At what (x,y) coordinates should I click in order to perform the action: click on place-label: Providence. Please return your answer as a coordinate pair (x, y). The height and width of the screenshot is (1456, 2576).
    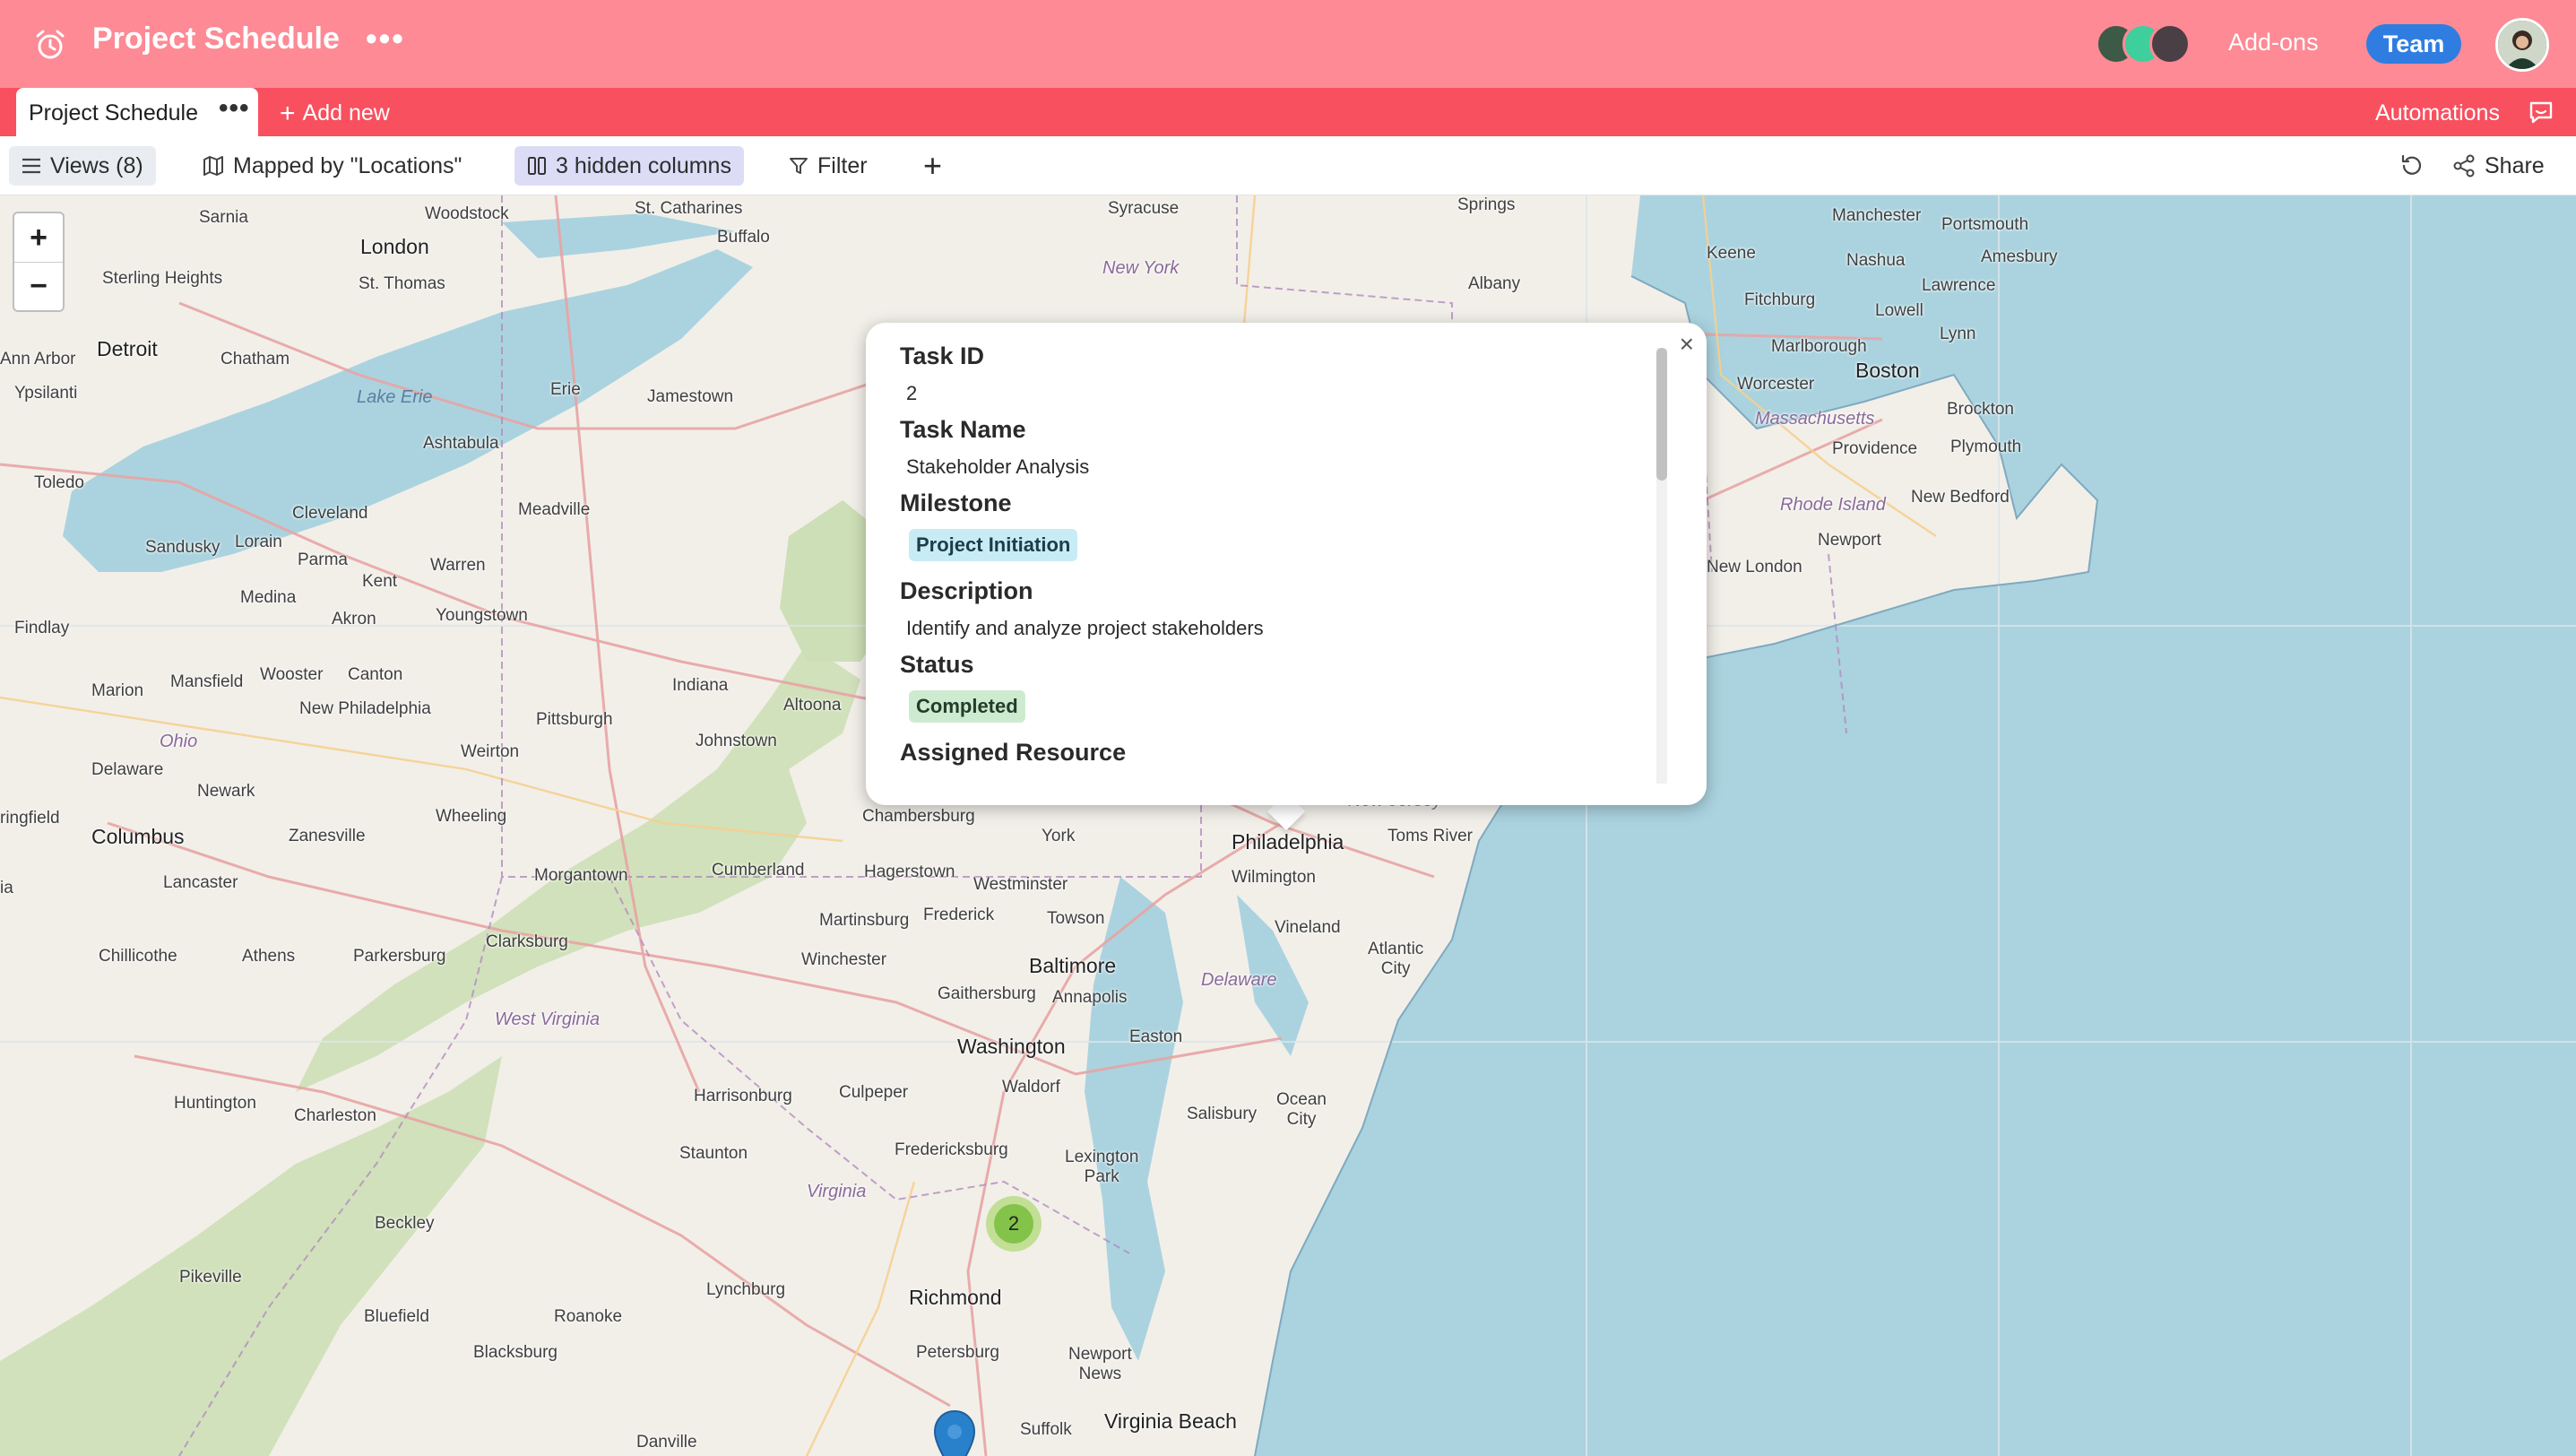
    Looking at the image, I should click on (1875, 448).